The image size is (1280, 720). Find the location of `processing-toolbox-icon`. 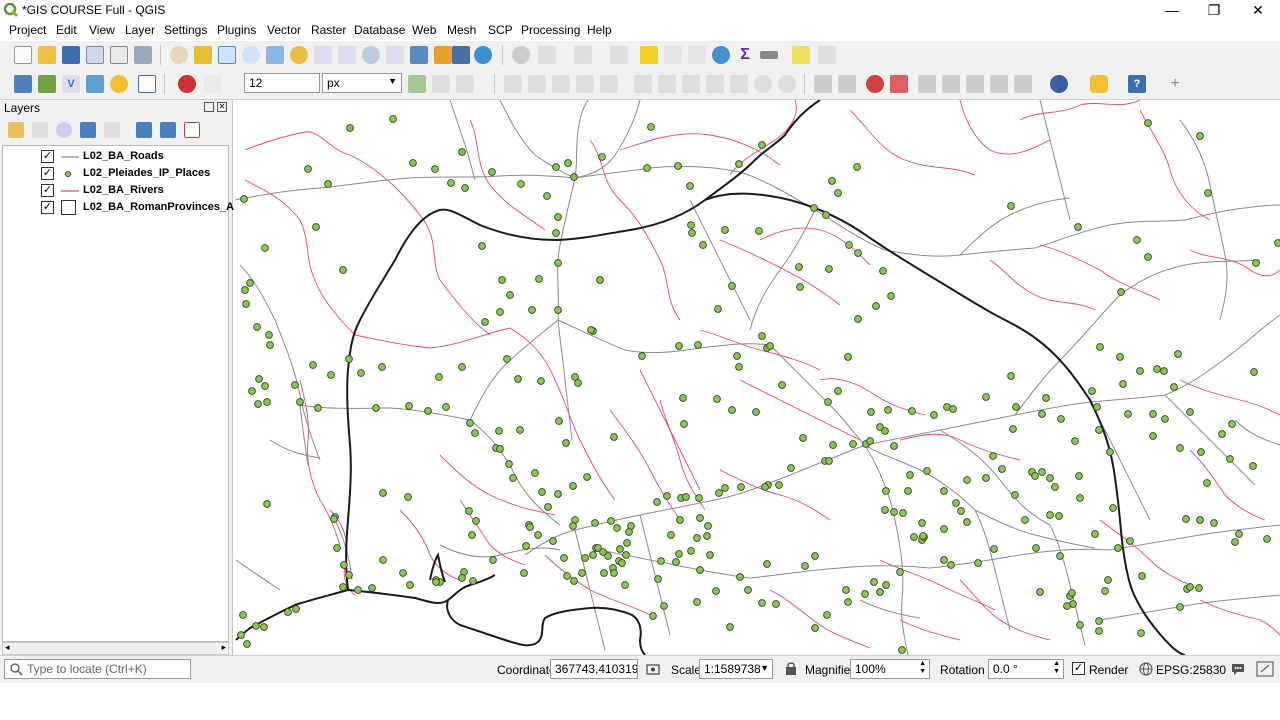

processing-toolbox-icon is located at coordinates (721, 55).